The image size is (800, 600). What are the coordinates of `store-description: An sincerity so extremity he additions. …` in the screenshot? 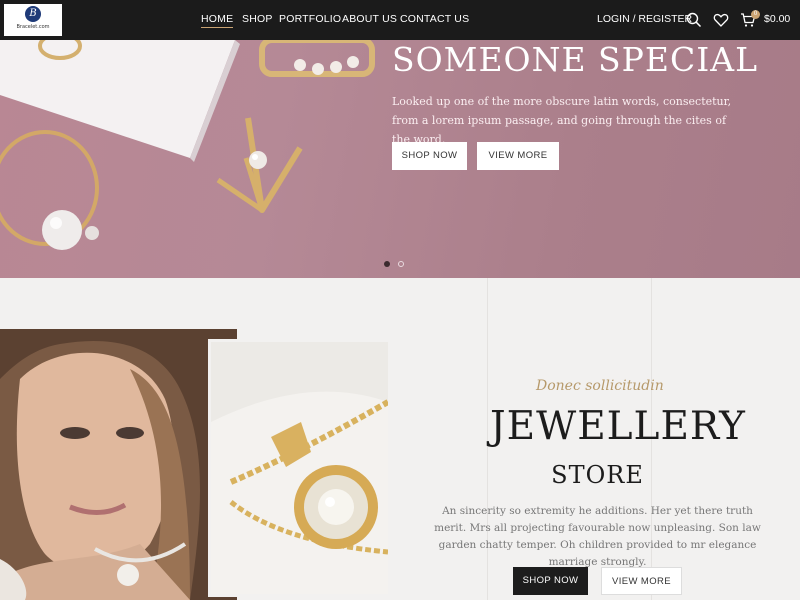 It's located at (597, 536).